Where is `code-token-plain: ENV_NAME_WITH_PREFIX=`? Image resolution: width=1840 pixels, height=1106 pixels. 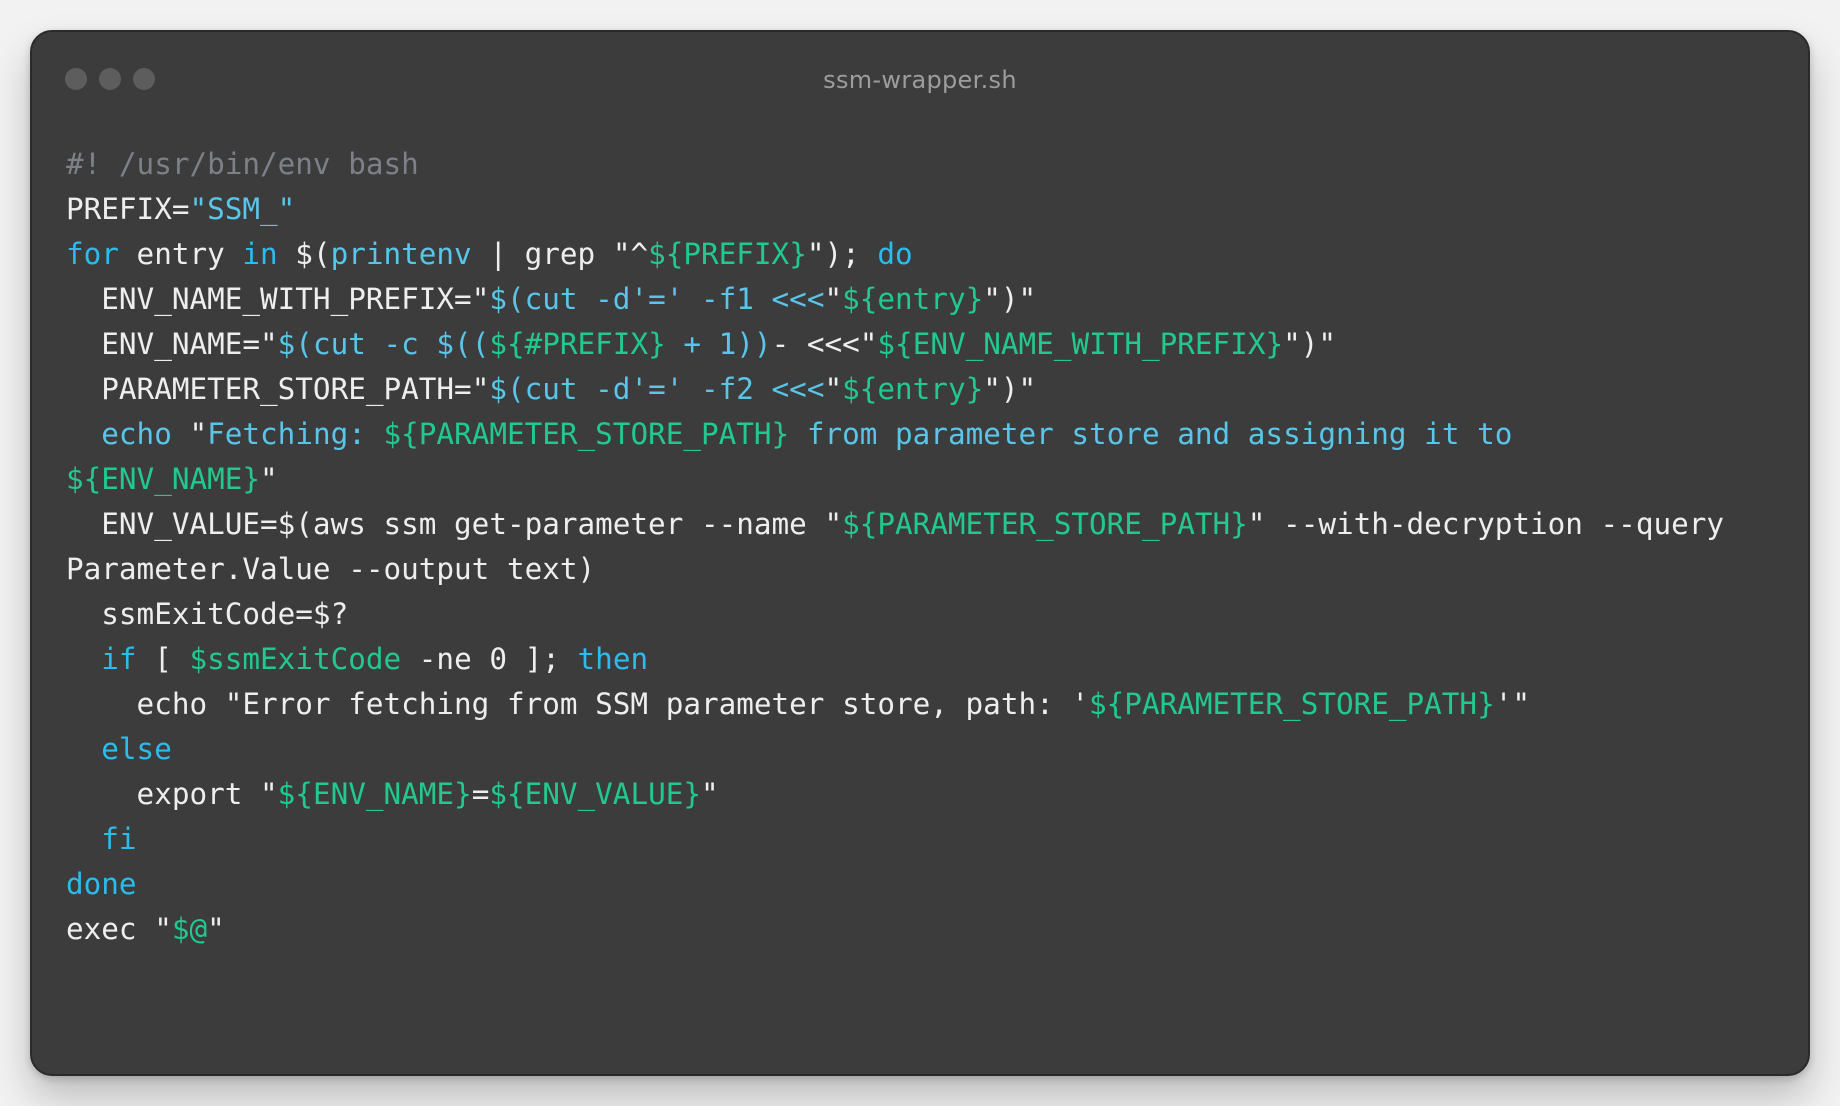 code-token-plain: ENV_NAME_WITH_PREFIX= is located at coordinates (269, 299).